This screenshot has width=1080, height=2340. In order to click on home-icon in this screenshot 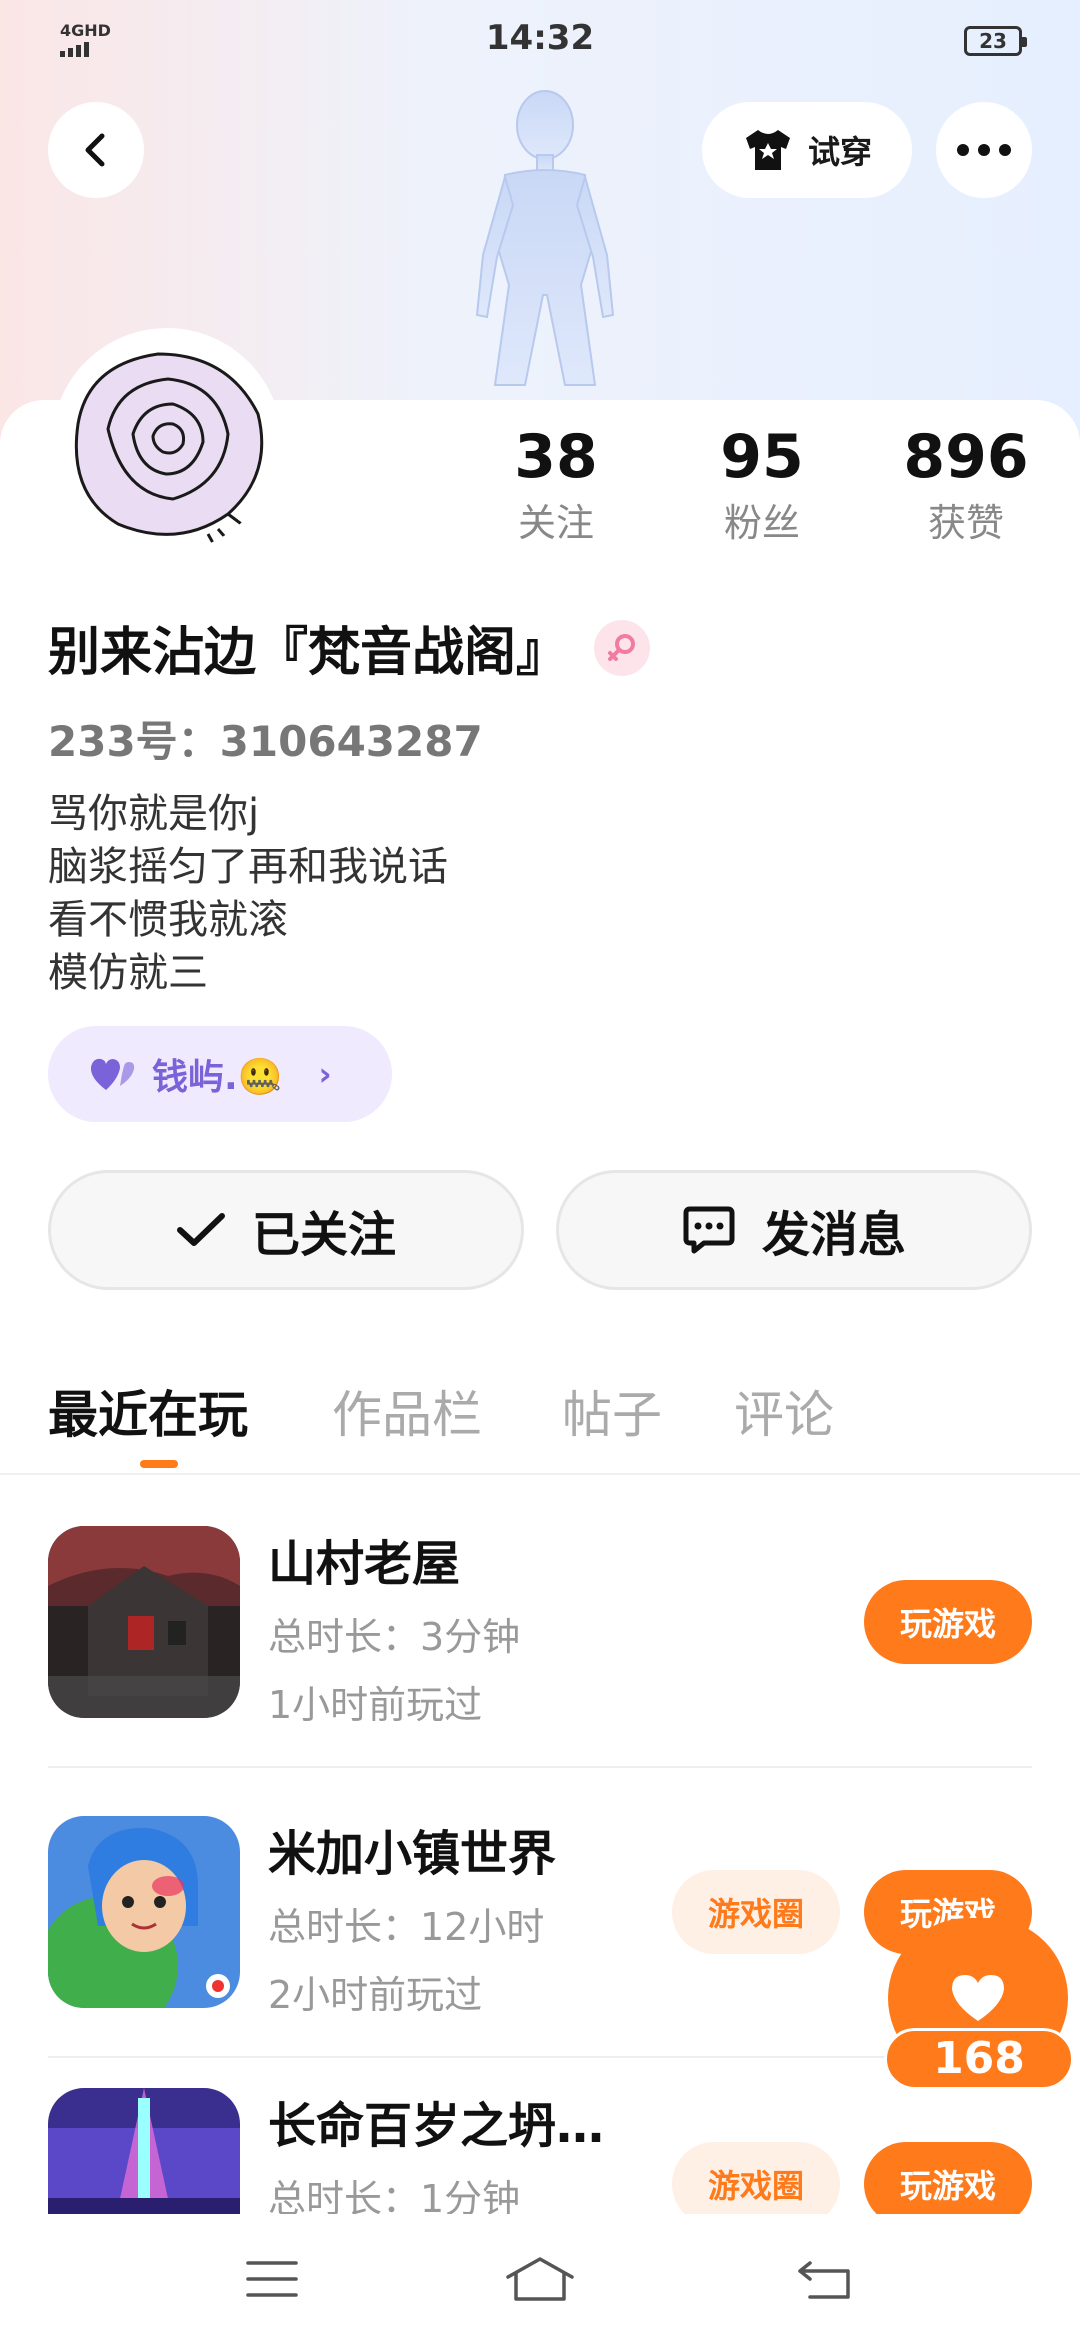, I will do `click(540, 2279)`.